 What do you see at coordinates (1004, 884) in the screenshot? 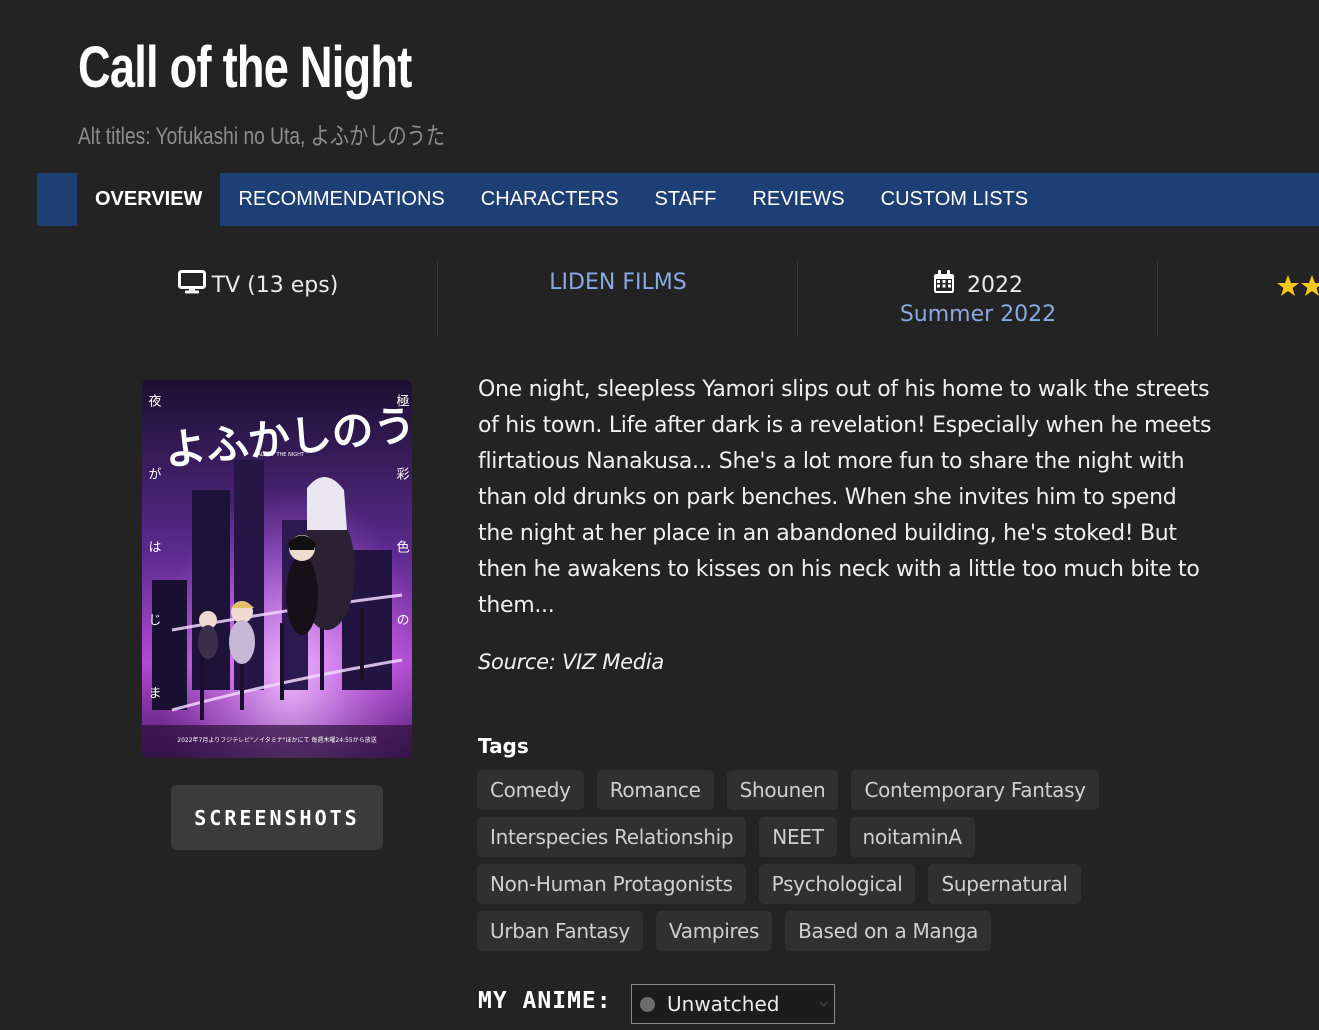
I see `tag-supernatural: Supernatural` at bounding box center [1004, 884].